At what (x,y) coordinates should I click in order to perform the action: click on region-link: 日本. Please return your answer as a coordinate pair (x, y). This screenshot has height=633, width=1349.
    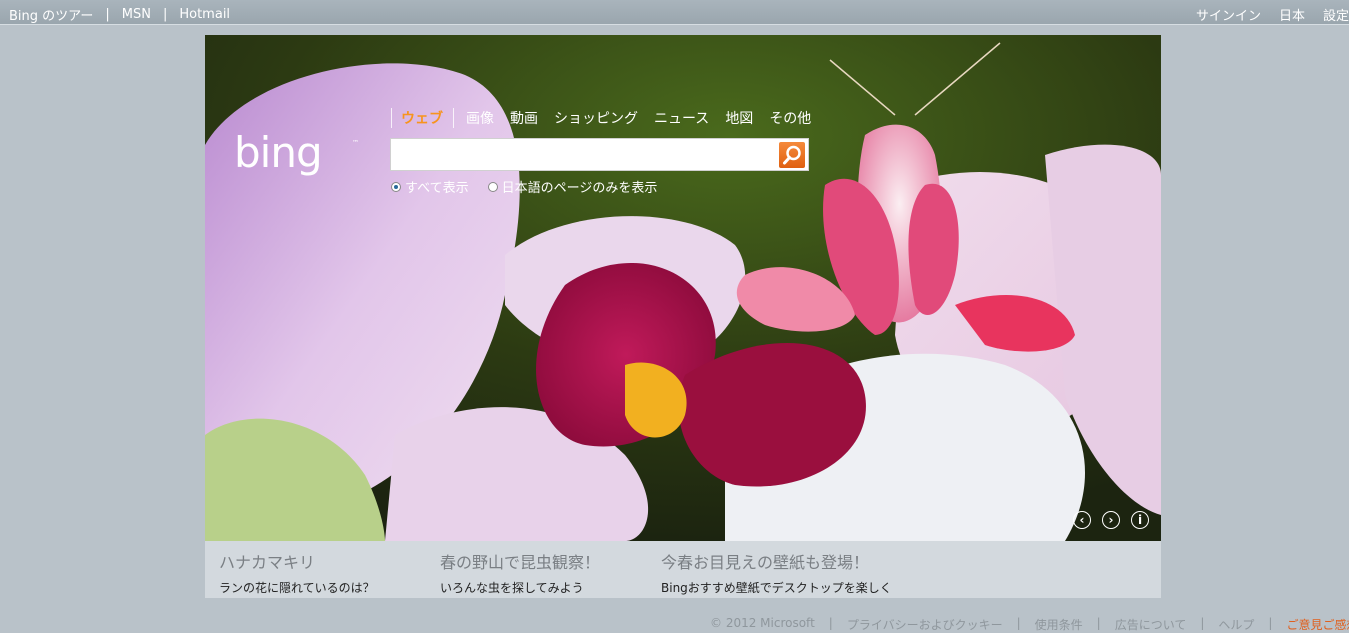
    Looking at the image, I should click on (1292, 14).